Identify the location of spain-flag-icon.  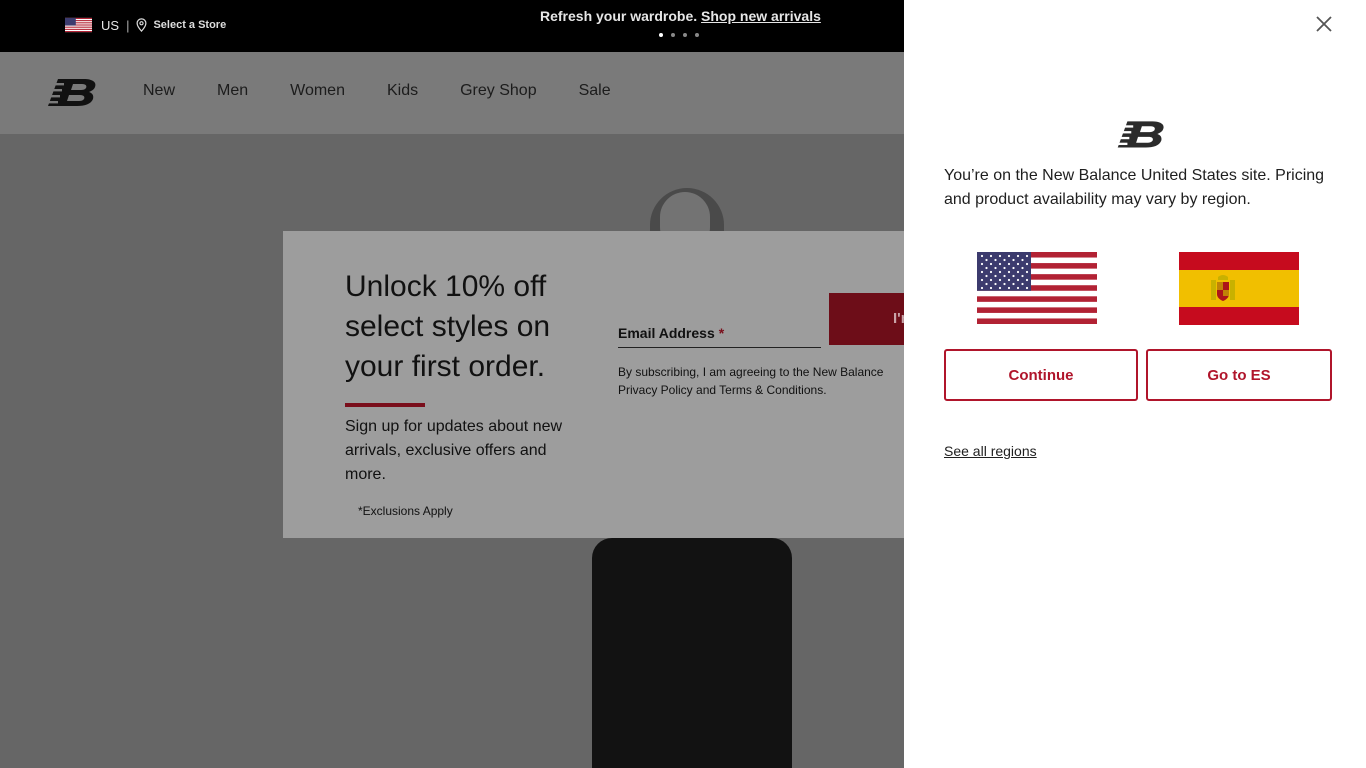
(1239, 288).